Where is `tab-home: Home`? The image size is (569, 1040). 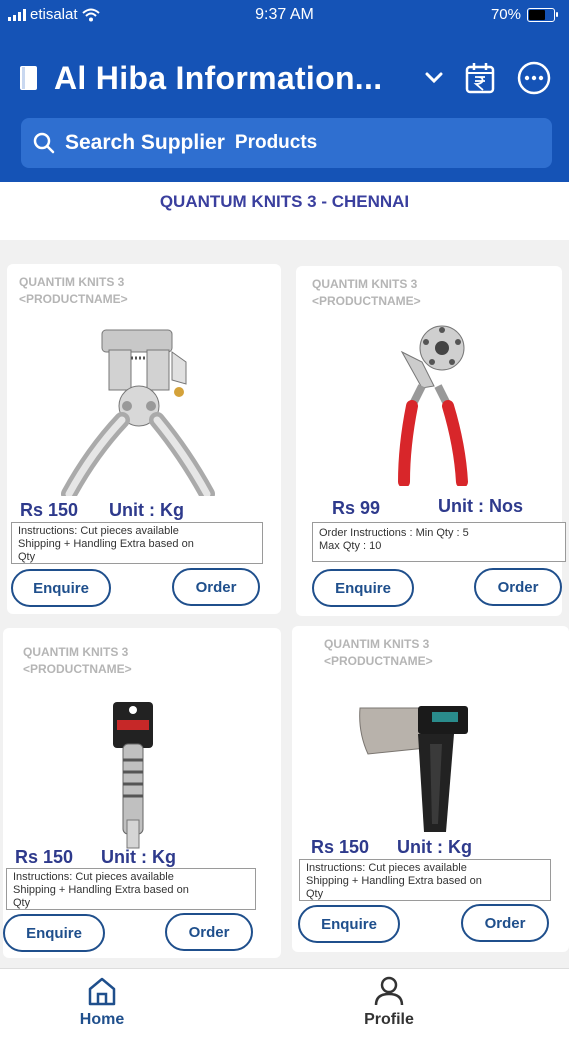
tab-home: Home is located at coordinates (102, 1002).